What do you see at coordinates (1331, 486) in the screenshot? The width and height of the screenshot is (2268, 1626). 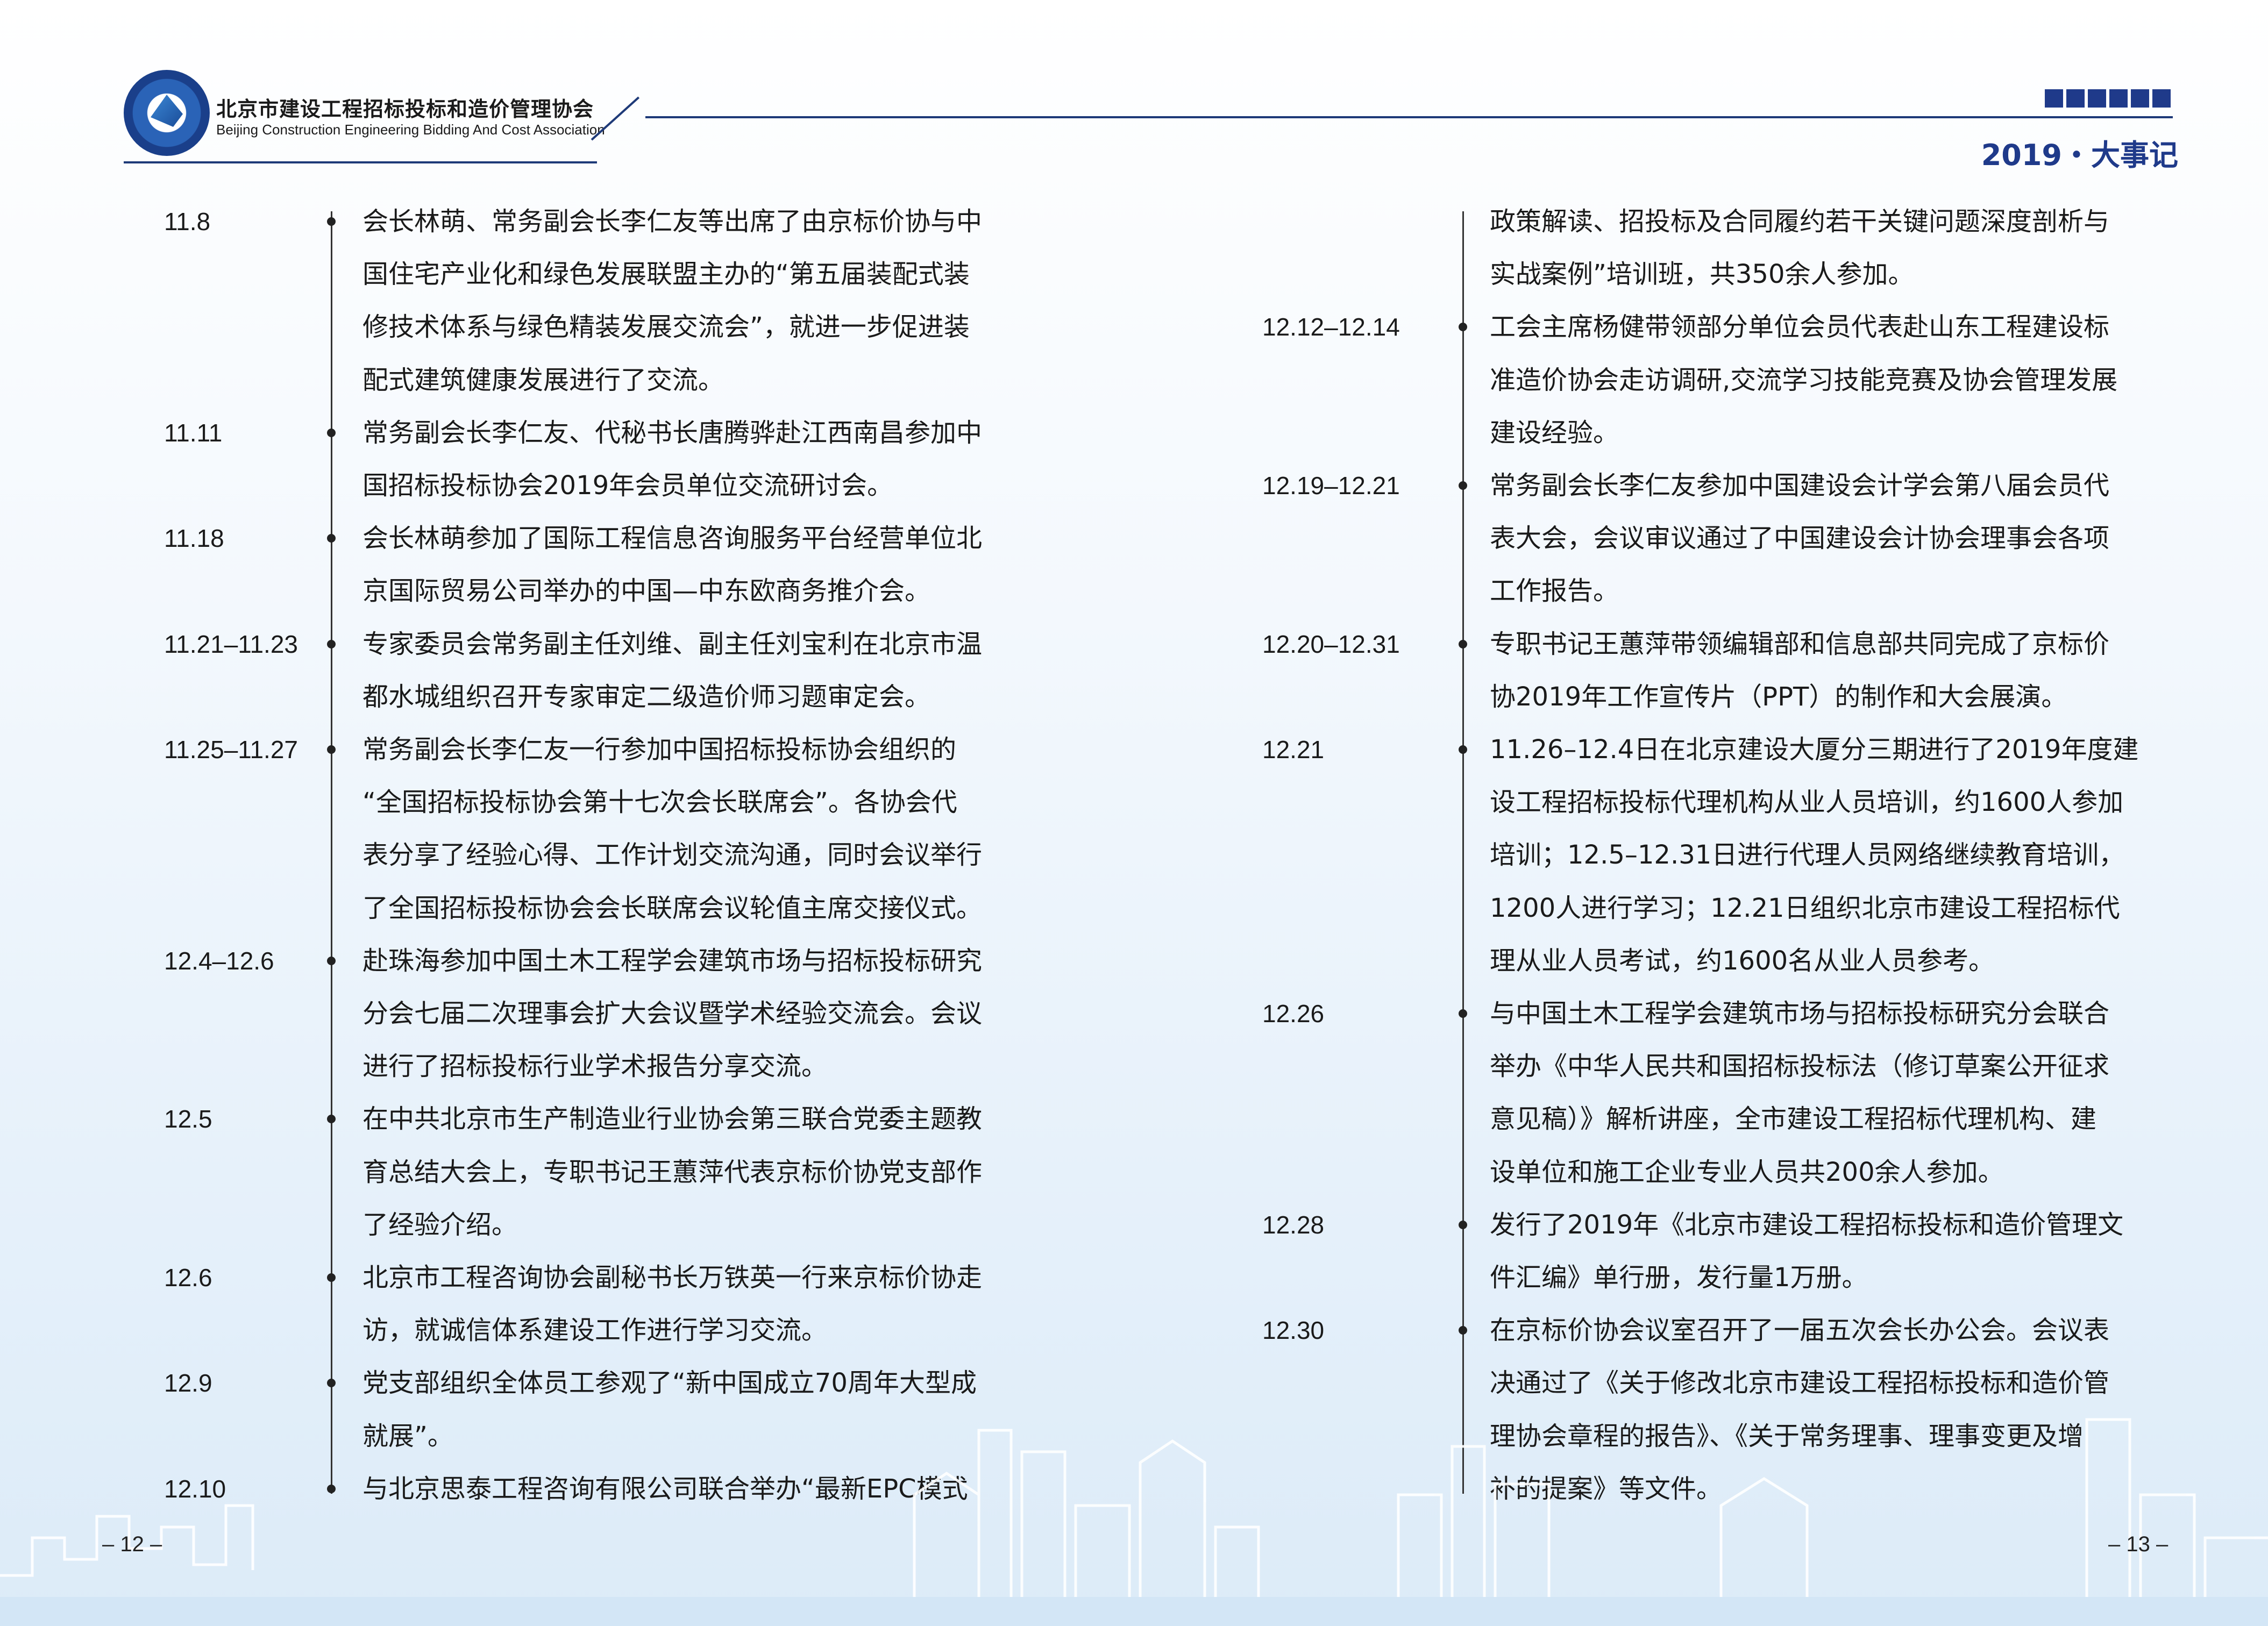 I see `entry-date: 12.19–12.21` at bounding box center [1331, 486].